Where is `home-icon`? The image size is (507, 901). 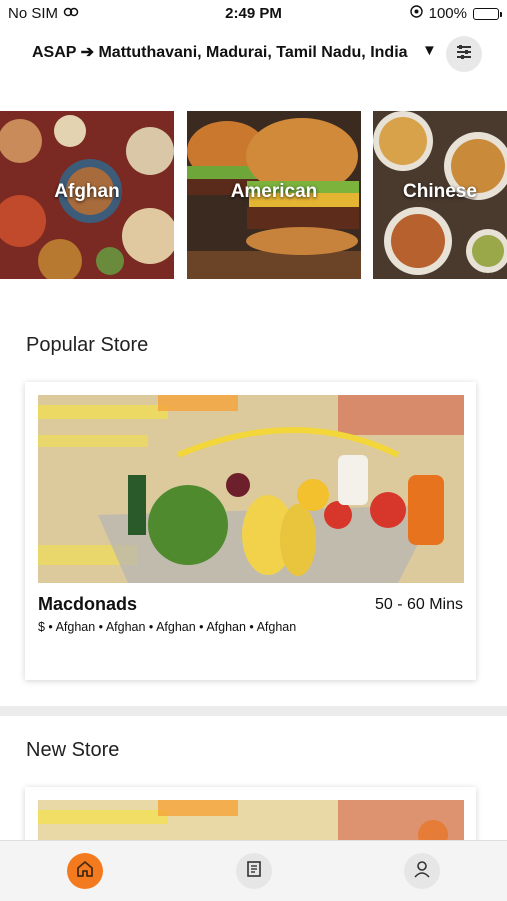 home-icon is located at coordinates (85, 871).